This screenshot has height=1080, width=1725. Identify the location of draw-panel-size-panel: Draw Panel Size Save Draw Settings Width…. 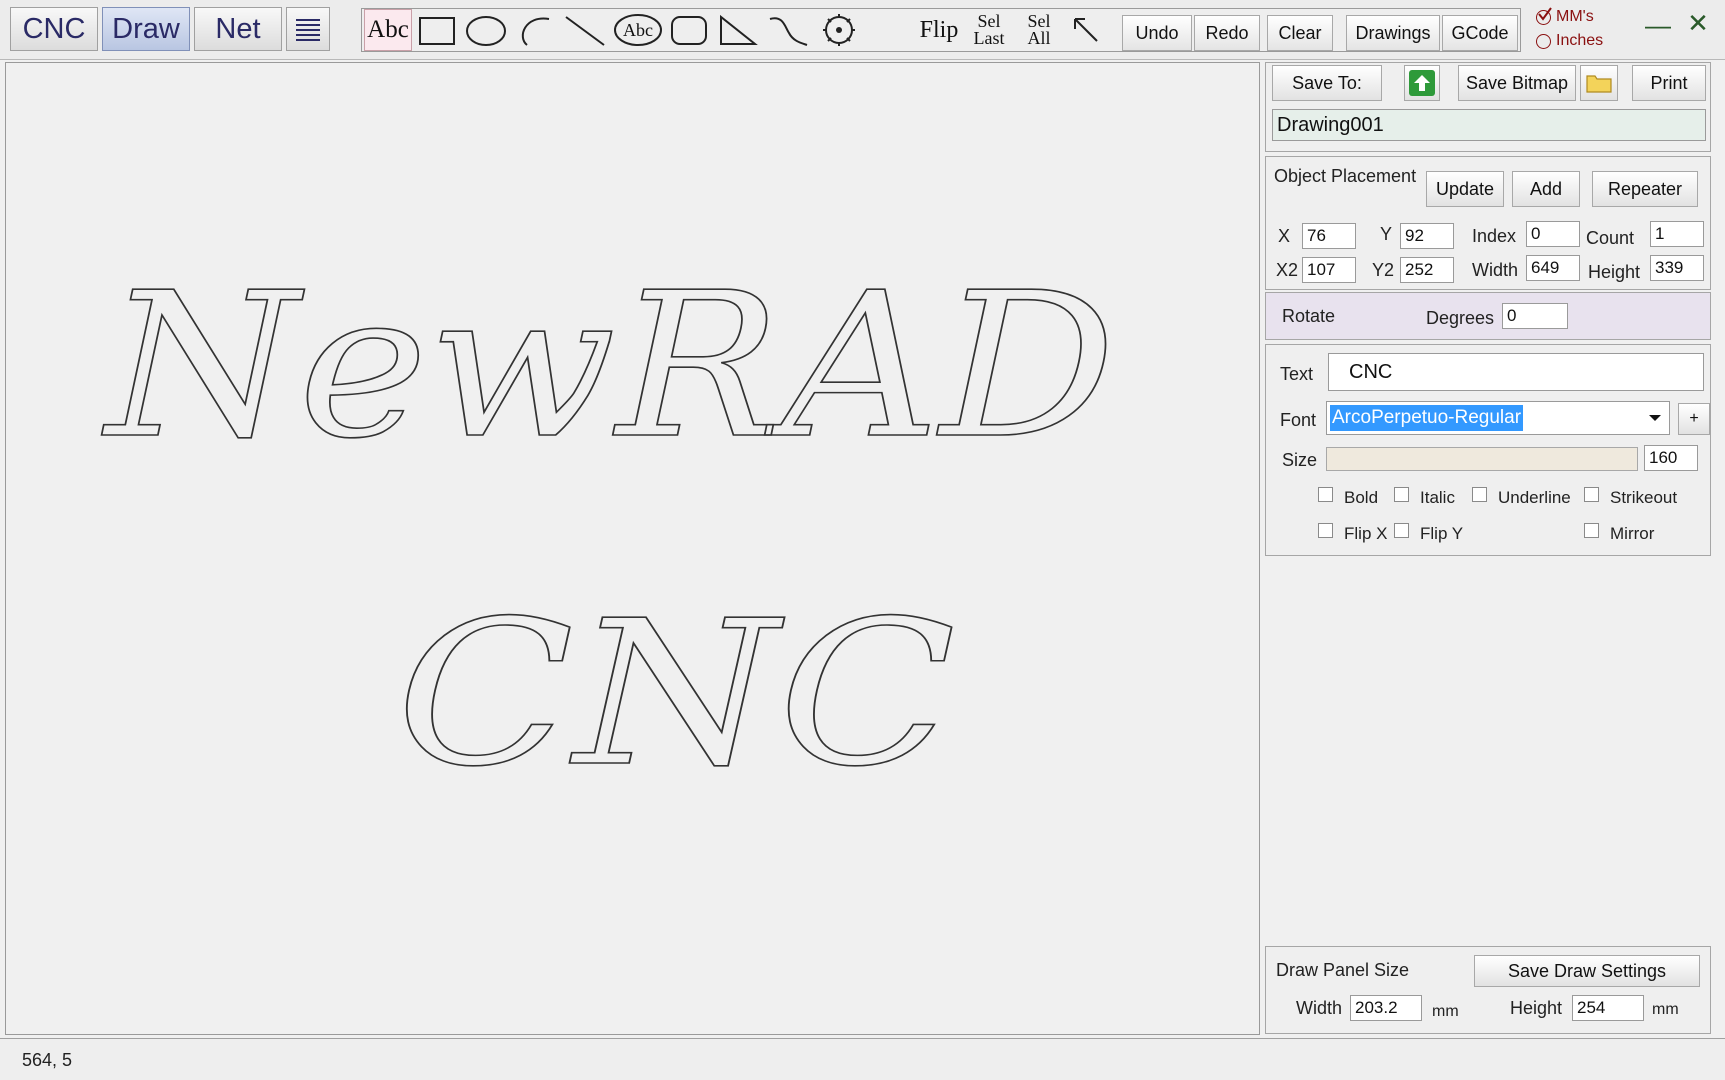
(1488, 990).